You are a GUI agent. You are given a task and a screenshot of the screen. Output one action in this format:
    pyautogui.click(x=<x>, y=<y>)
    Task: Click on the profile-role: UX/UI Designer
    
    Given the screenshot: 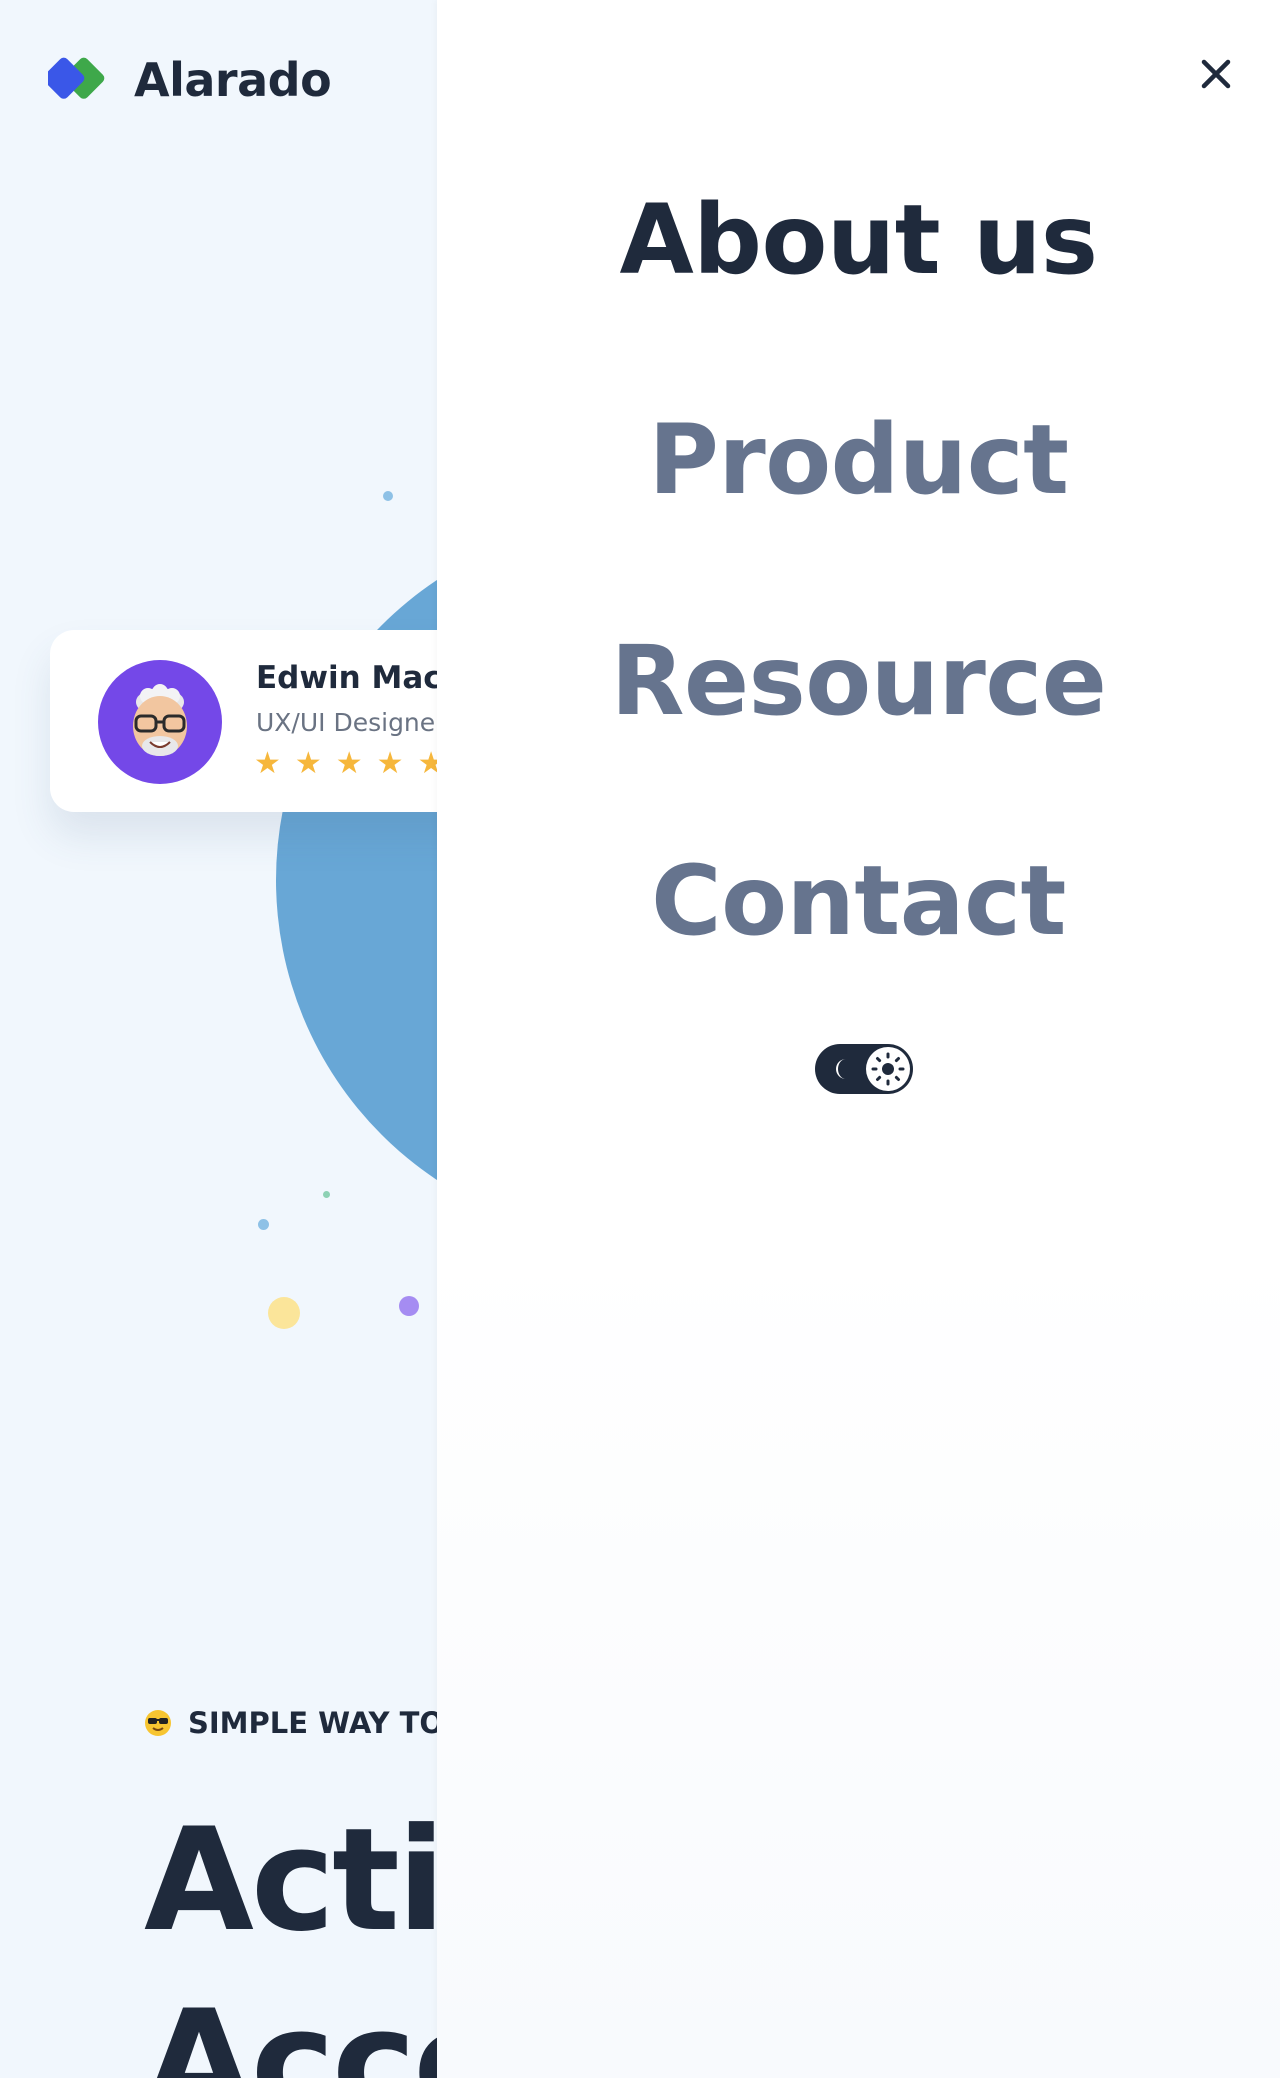 What is the action you would take?
    pyautogui.click(x=351, y=722)
    